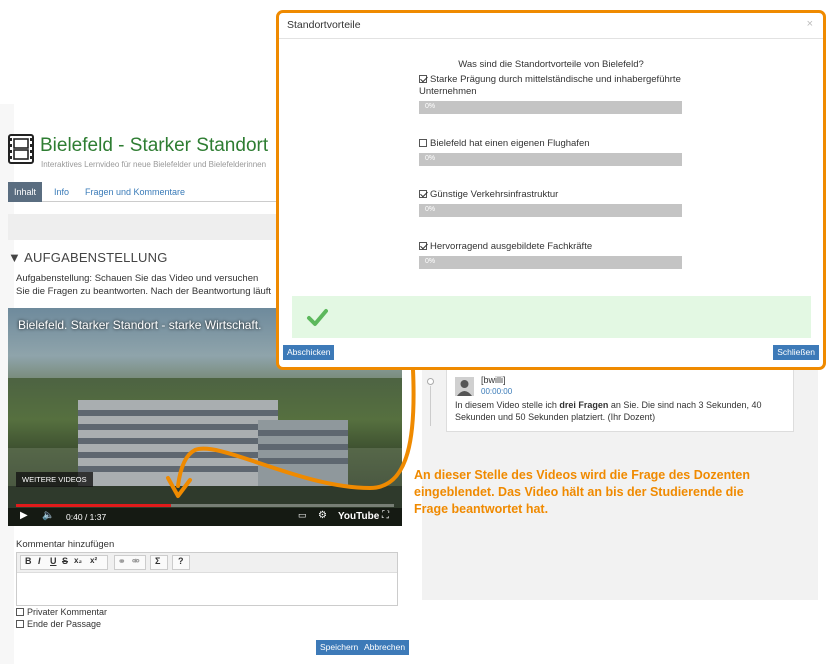 This screenshot has width=840, height=664. What do you see at coordinates (554, 255) in the screenshot?
I see `quiz-option: Hervorragend ausgebildete Fachkräfte 0%` at bounding box center [554, 255].